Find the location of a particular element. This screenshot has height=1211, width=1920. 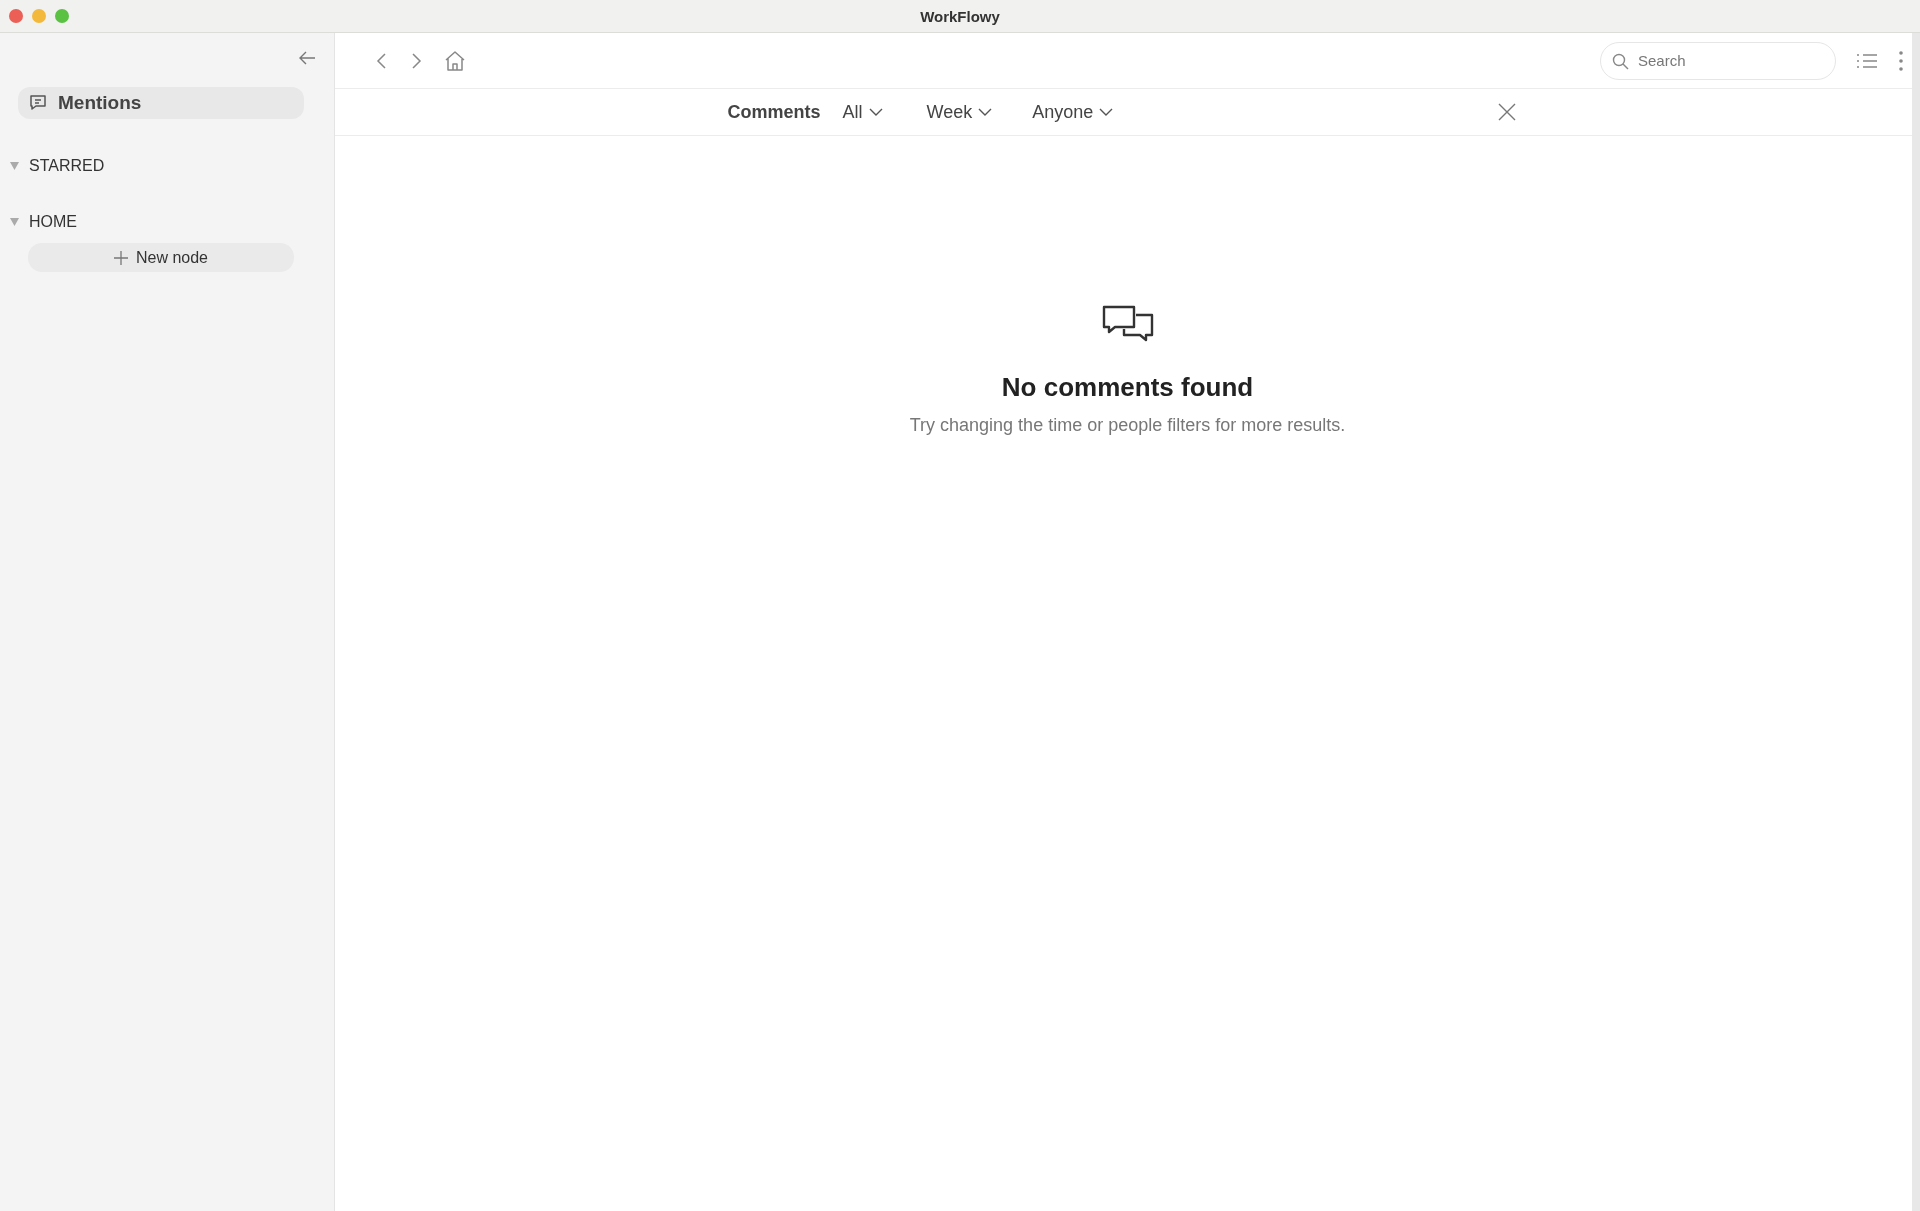

filter-dropdown: All is located at coordinates (862, 112).